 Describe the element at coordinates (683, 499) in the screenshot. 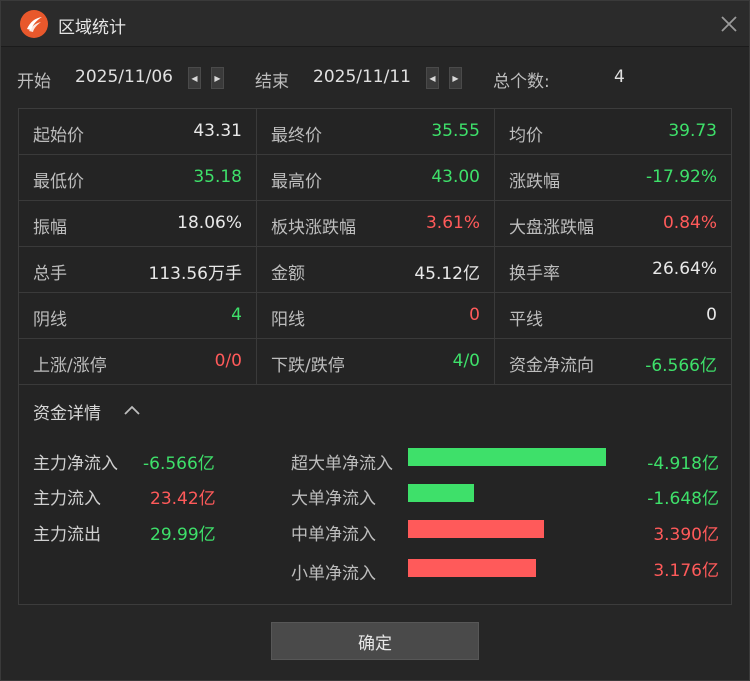

I see `flow-value: -1.648亿` at that location.